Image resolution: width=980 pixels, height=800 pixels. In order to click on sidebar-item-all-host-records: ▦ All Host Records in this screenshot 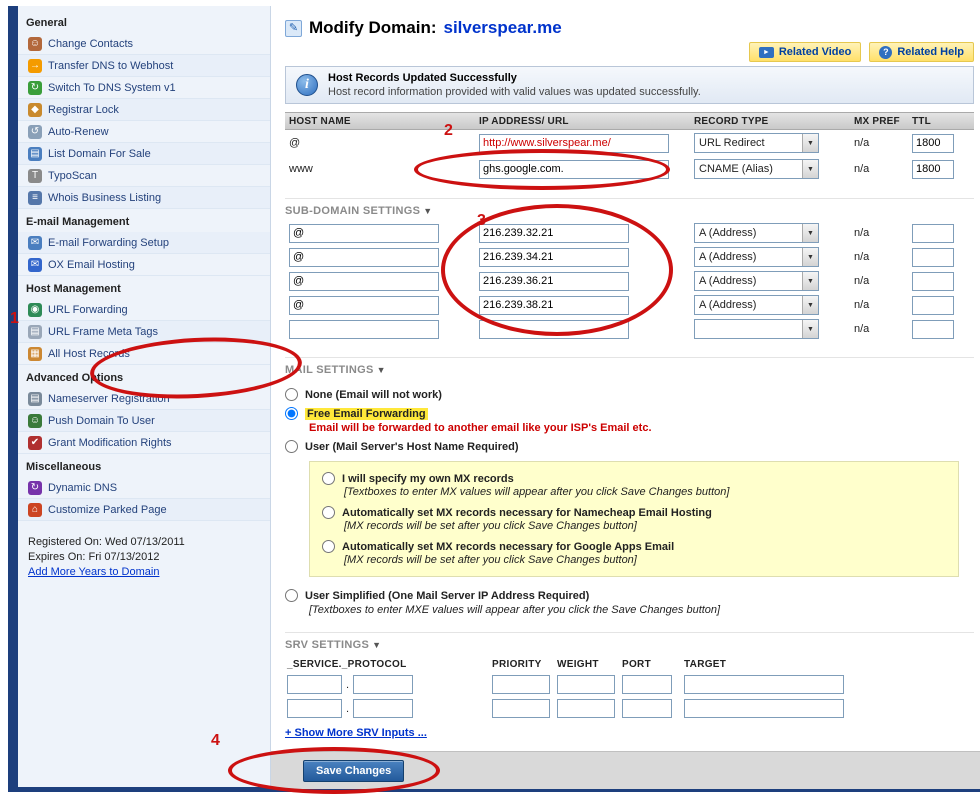, I will do `click(144, 354)`.